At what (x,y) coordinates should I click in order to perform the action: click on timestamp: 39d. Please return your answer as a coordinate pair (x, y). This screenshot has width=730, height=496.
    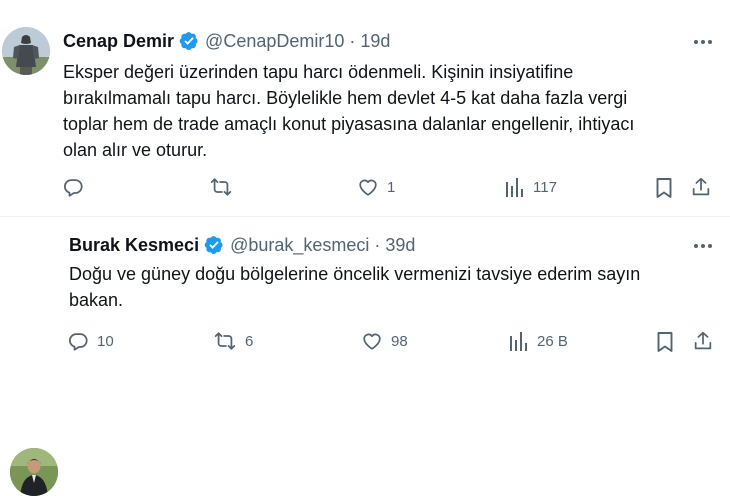
    Looking at the image, I should click on (400, 245).